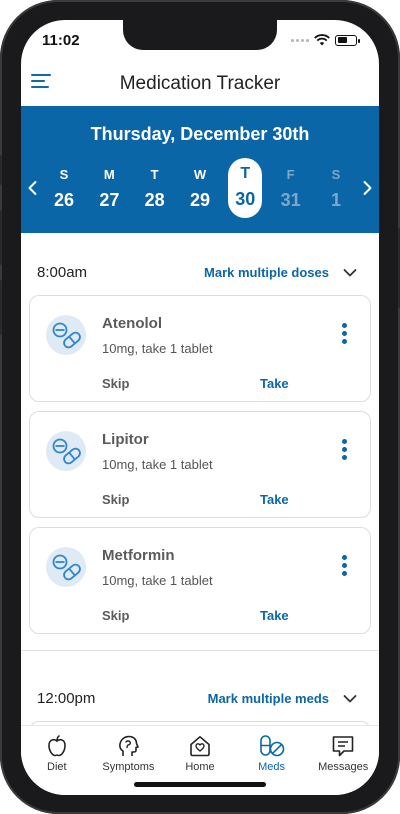  What do you see at coordinates (62, 272) in the screenshot?
I see `dose-time: 8:00am` at bounding box center [62, 272].